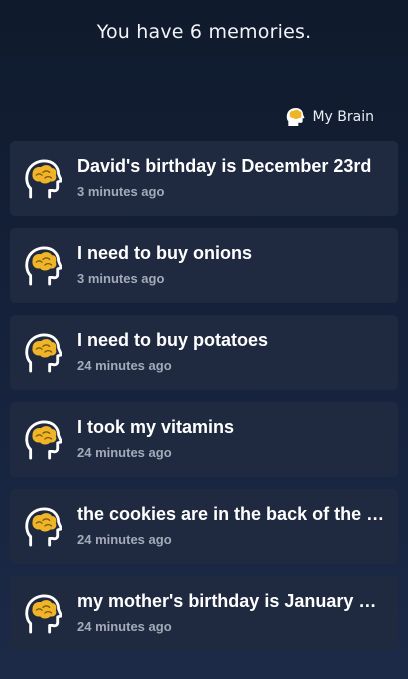  What do you see at coordinates (204, 32) in the screenshot?
I see `page-title: You have 6 memories.` at bounding box center [204, 32].